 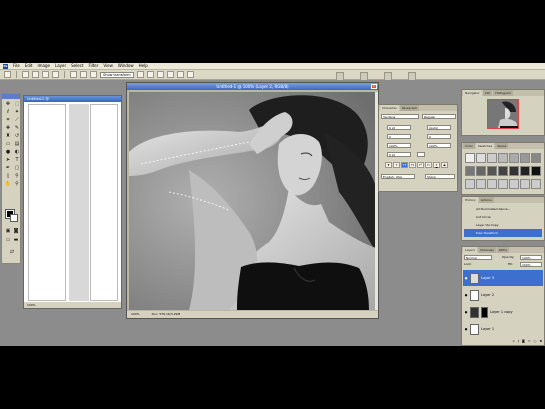 I want to click on new-selection-button, so click(x=25, y=74).